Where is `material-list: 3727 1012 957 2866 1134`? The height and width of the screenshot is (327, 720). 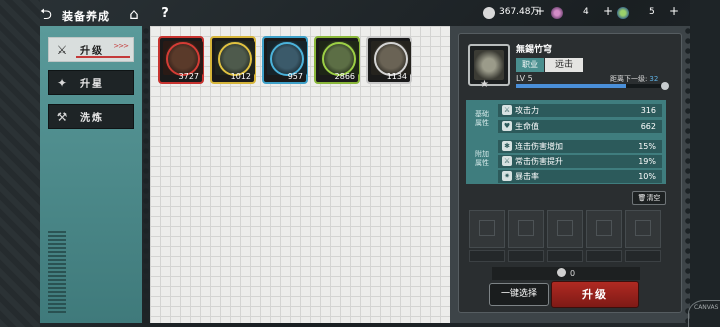
material-list: 3727 1012 957 2866 1134 is located at coordinates (288, 61).